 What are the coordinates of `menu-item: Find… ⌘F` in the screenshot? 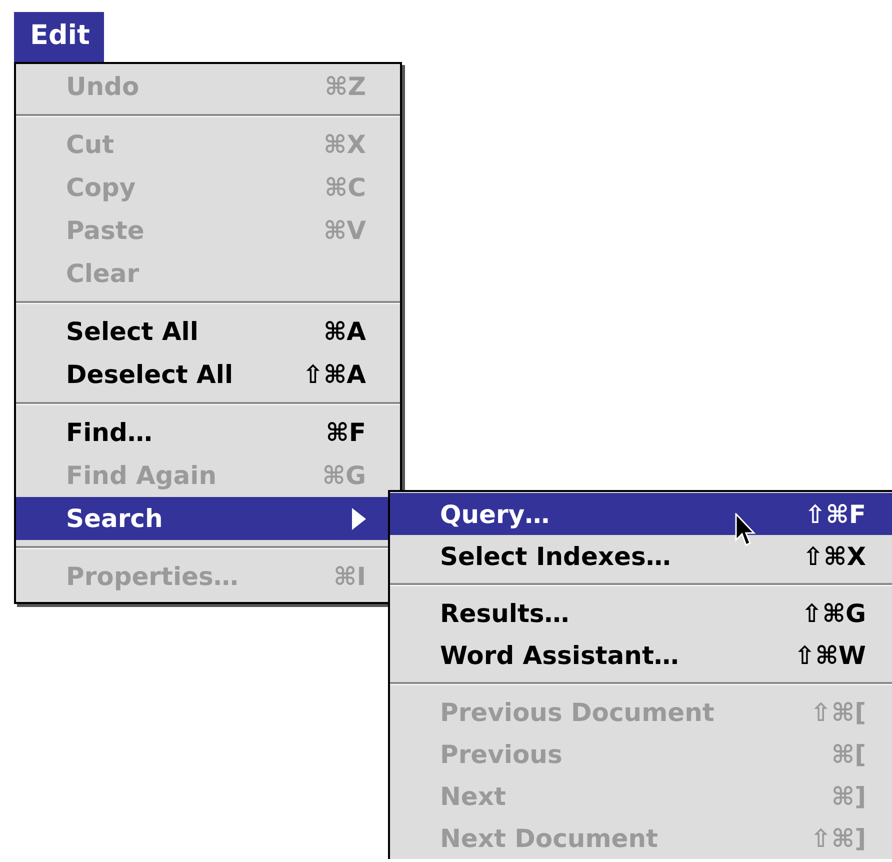 It's located at (208, 432).